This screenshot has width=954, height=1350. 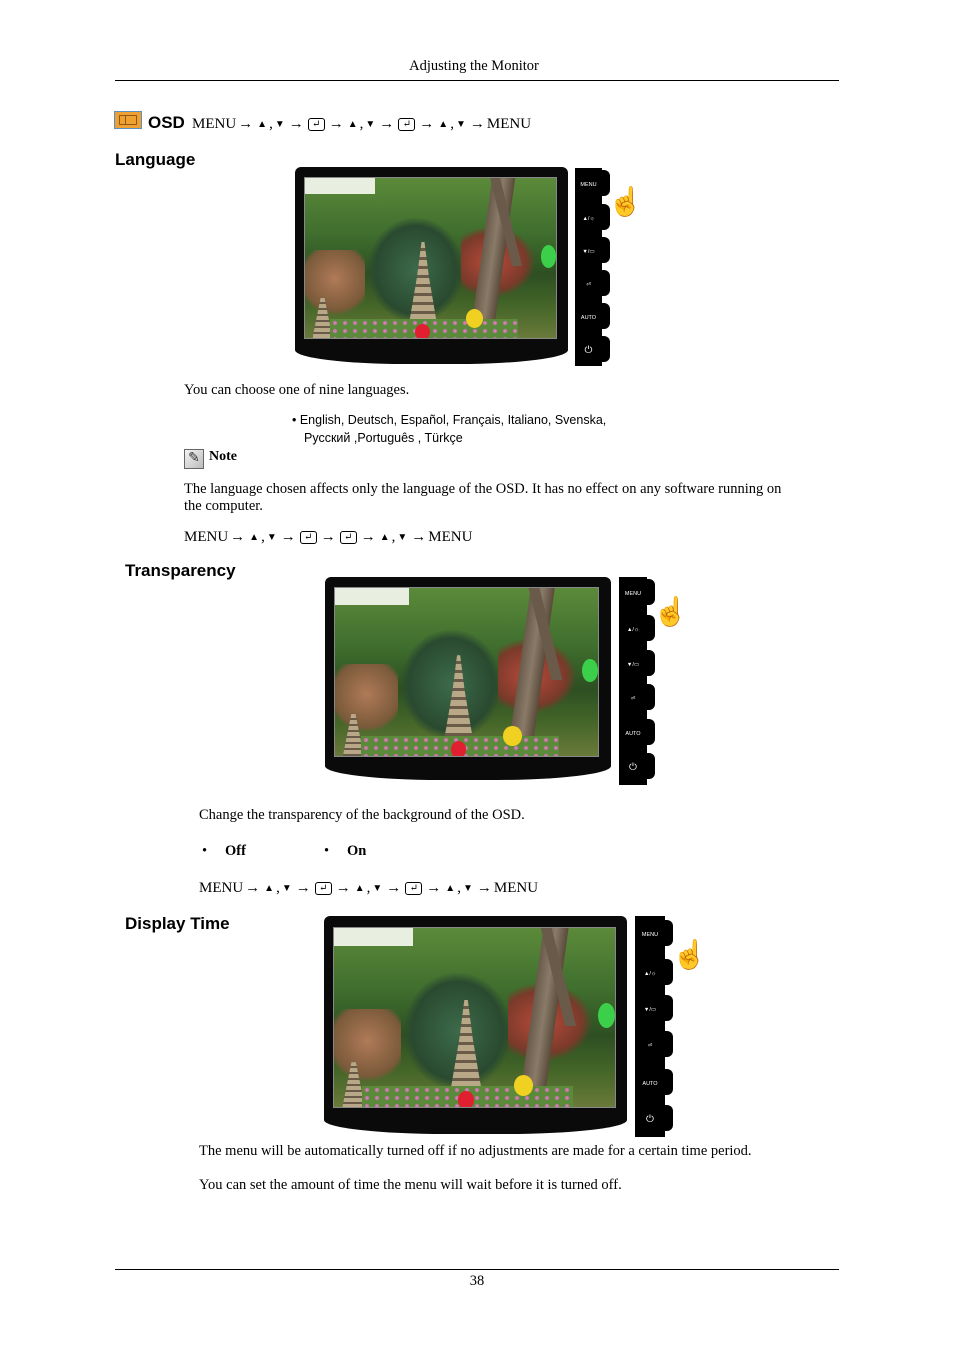 What do you see at coordinates (128, 120) in the screenshot?
I see `osd-menu-icon` at bounding box center [128, 120].